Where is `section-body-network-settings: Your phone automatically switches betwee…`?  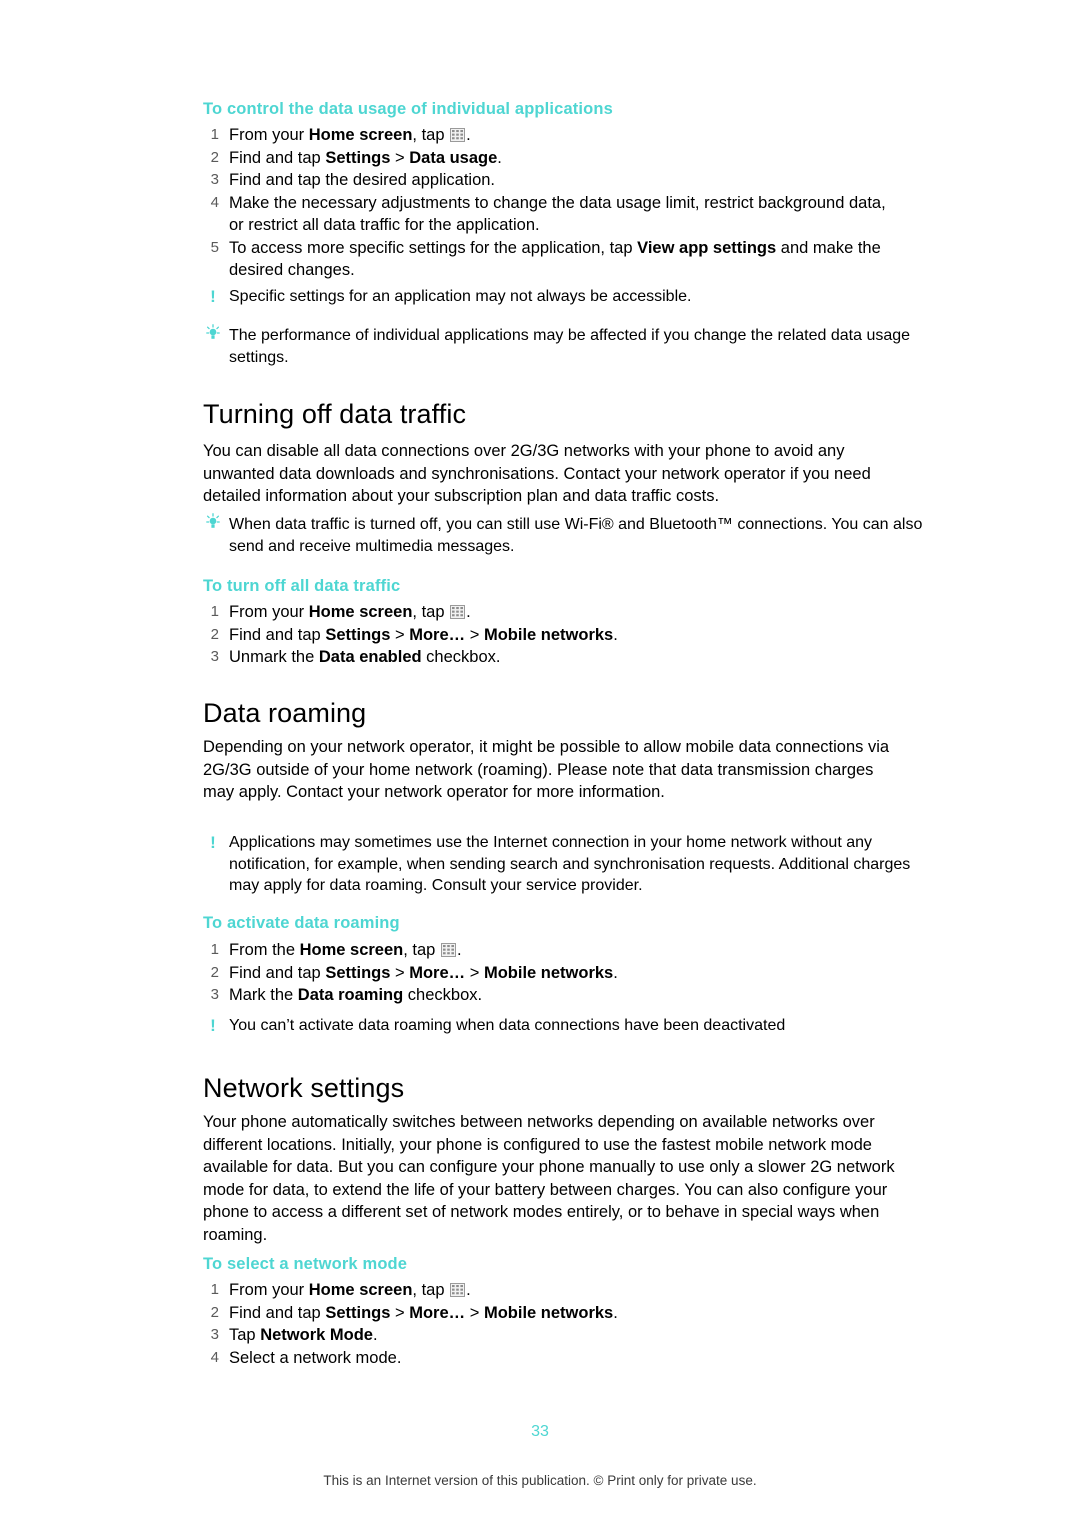 section-body-network-settings: Your phone automatically switches betwee… is located at coordinates (549, 1178).